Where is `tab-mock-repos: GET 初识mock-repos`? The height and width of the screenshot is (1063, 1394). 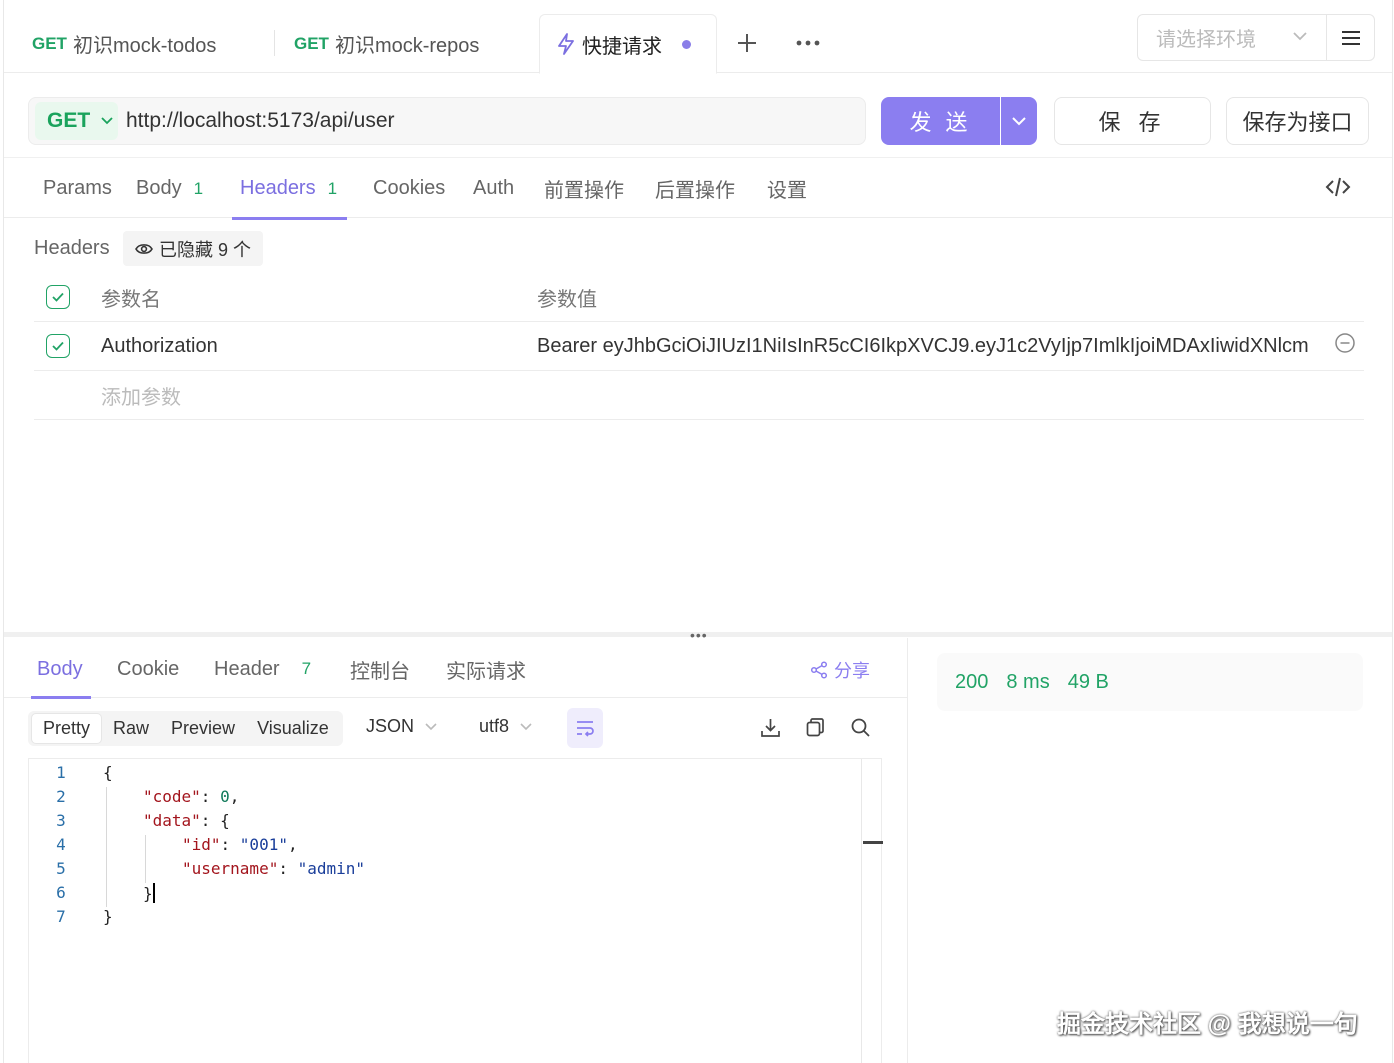 tab-mock-repos: GET 初识mock-repos is located at coordinates (386, 43).